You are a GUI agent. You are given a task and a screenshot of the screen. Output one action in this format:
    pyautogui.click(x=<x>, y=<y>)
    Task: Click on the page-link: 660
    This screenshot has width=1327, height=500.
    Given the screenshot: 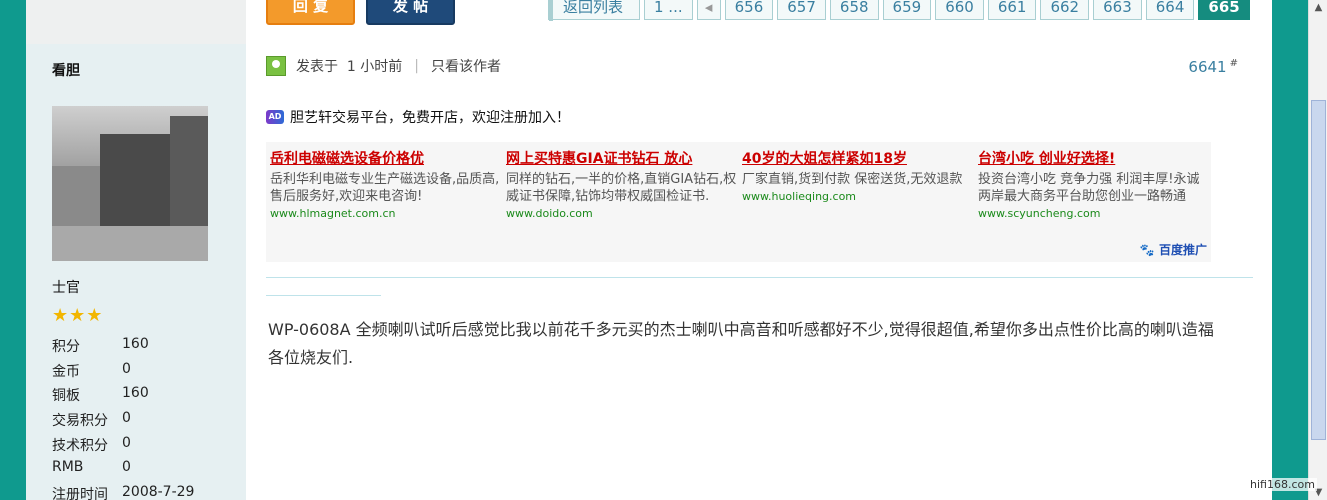 What is the action you would take?
    pyautogui.click(x=959, y=10)
    